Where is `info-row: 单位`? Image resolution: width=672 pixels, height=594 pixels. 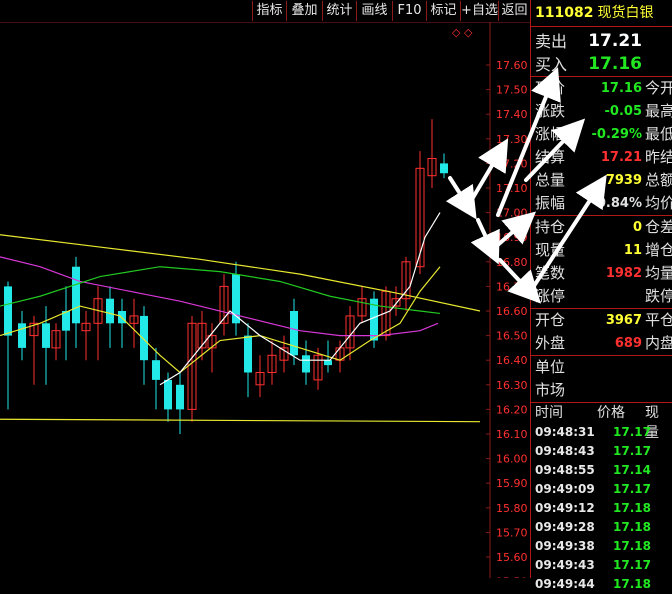 info-row: 单位 is located at coordinates (601, 367).